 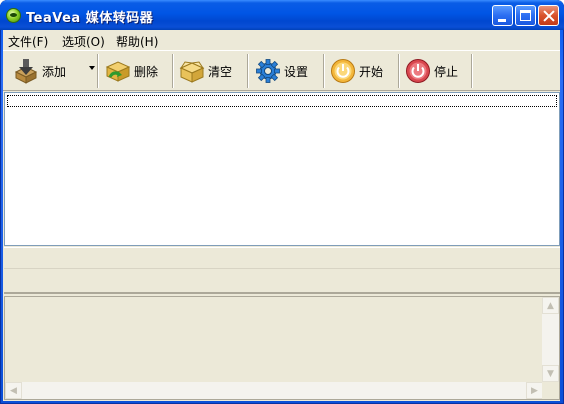 What do you see at coordinates (131, 71) in the screenshot?
I see `delete-button: 删除` at bounding box center [131, 71].